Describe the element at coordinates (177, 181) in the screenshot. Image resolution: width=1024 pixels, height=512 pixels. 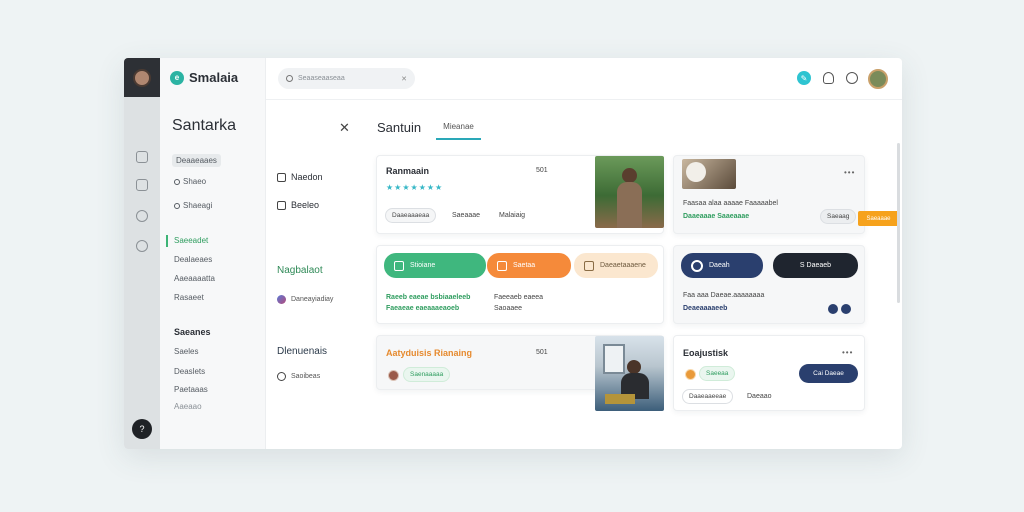
I see `item-icon` at that location.